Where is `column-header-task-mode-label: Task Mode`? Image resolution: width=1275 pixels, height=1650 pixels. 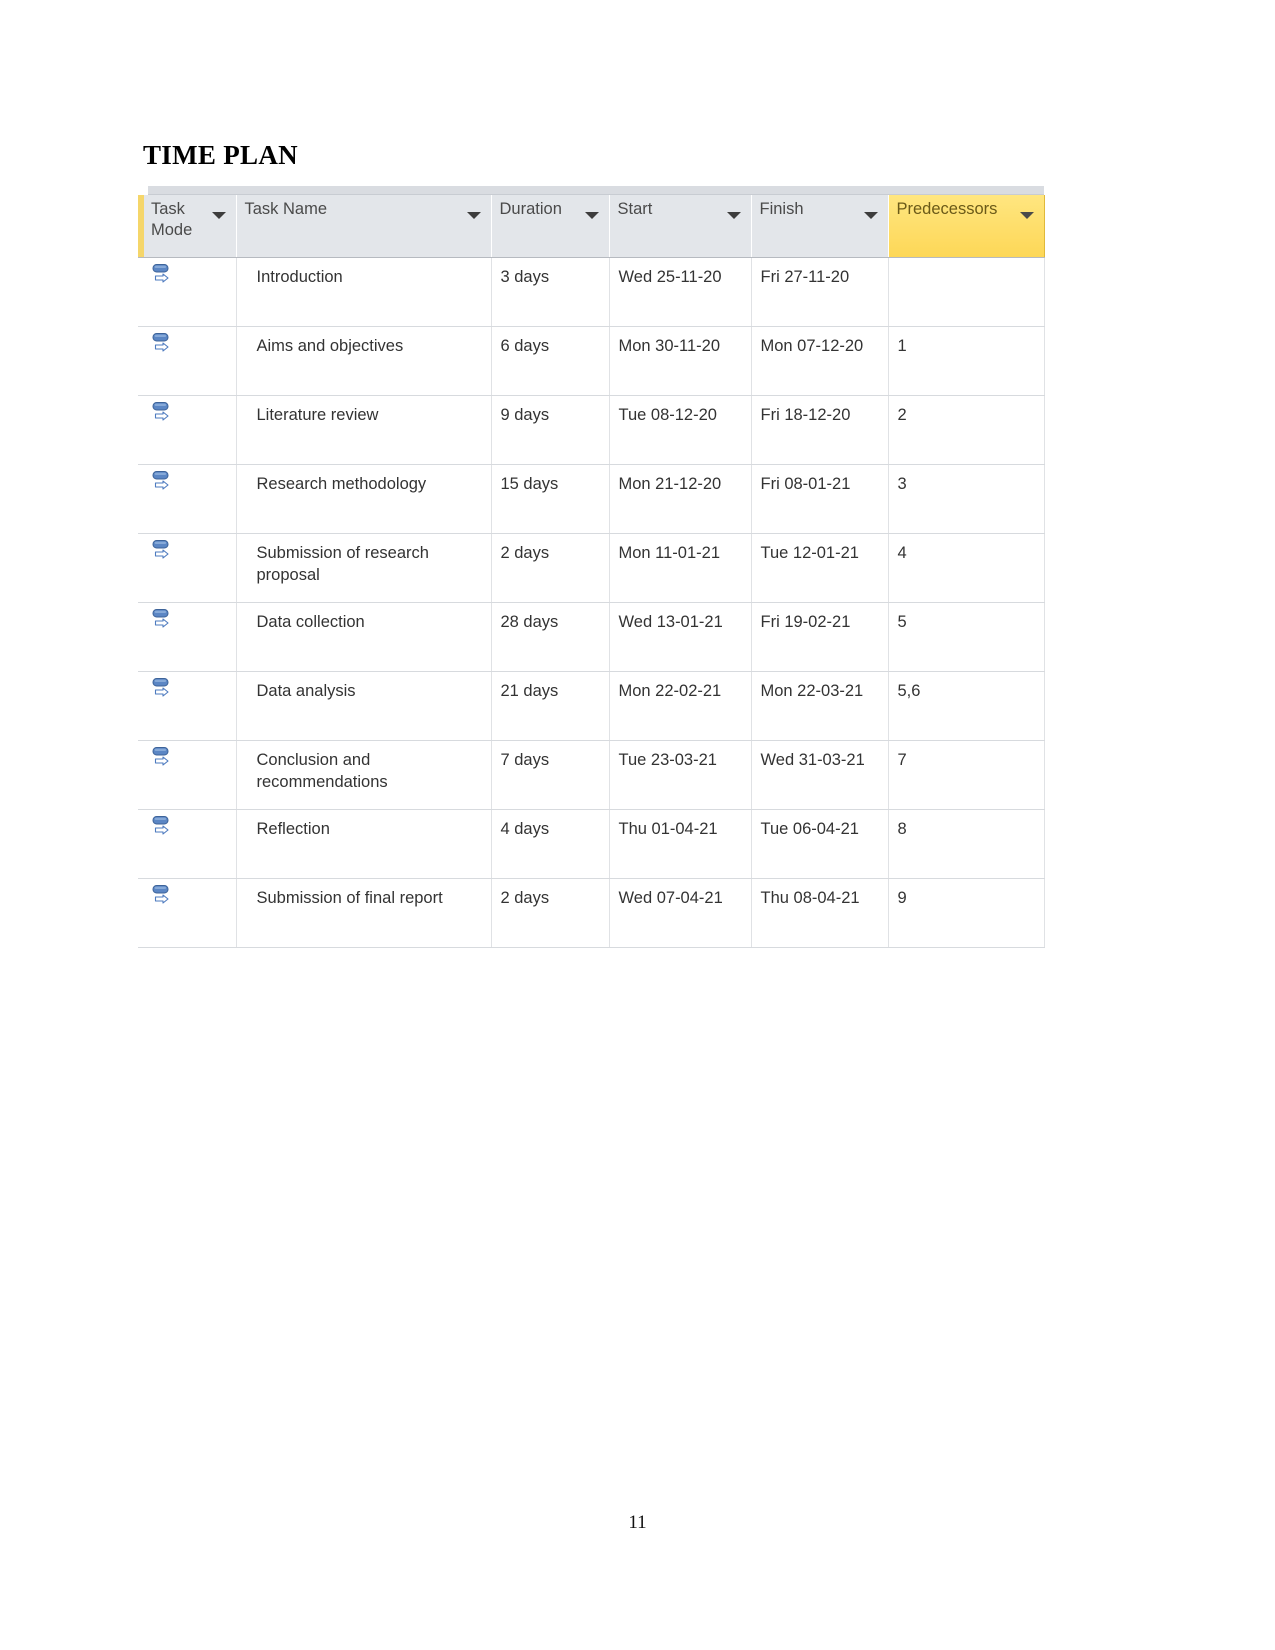
column-header-task-mode-label: Task Mode is located at coordinates (172, 220).